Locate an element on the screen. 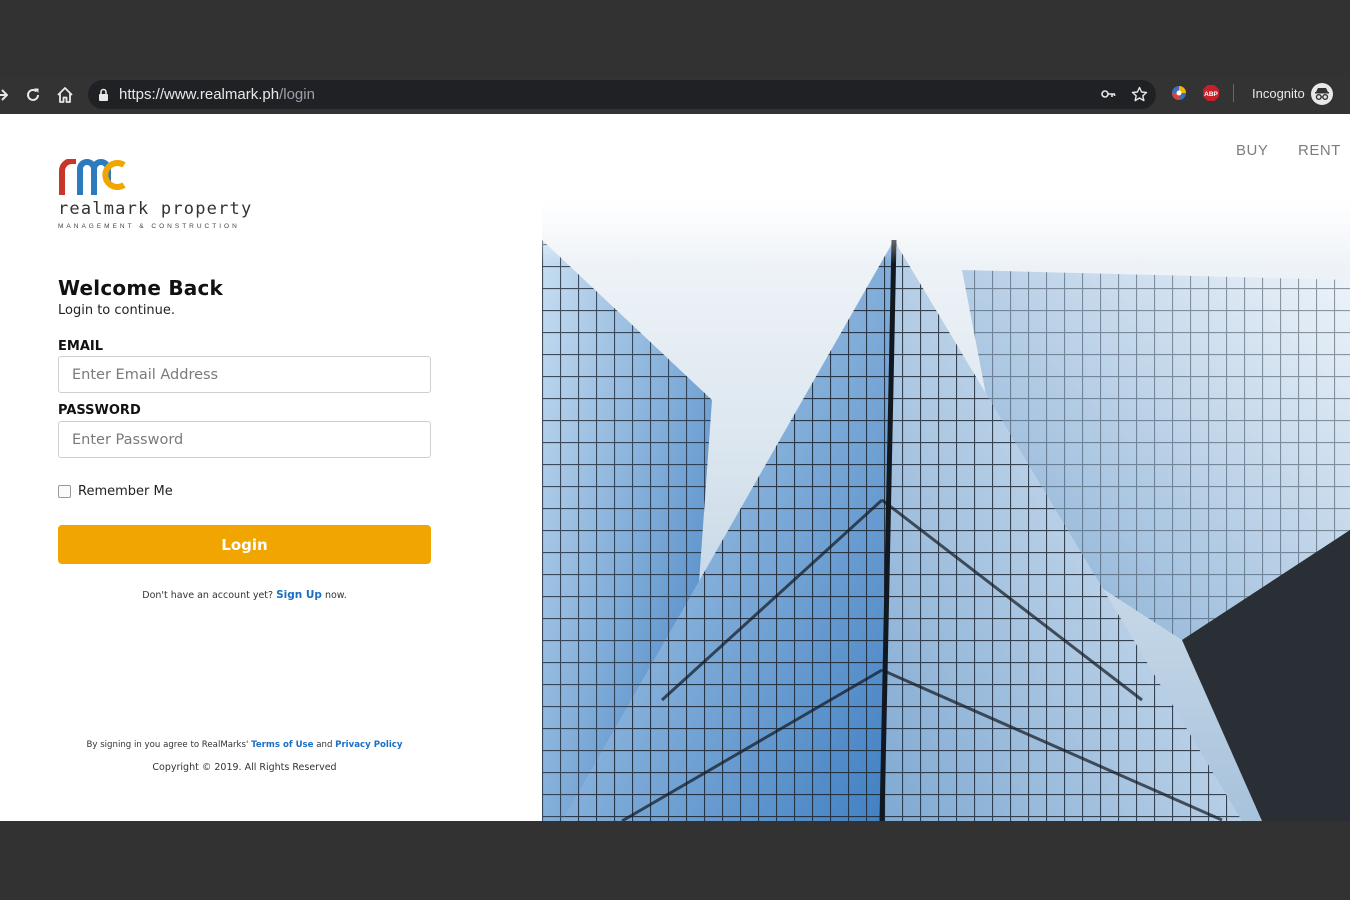  email-label: EMAIL is located at coordinates (80, 346).